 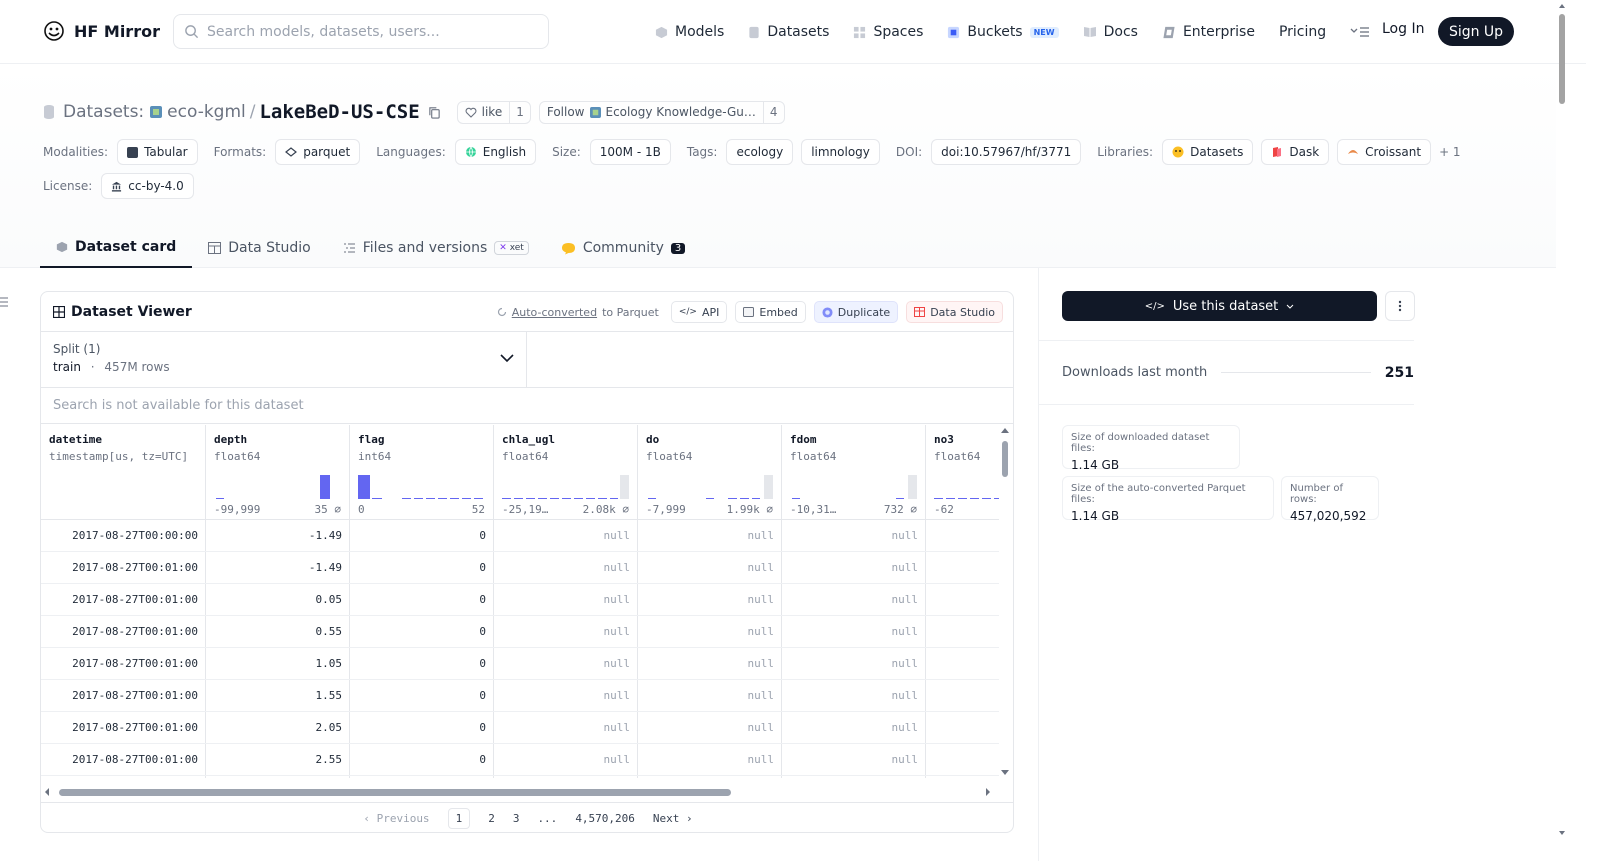 I want to click on nav-datasets: Datasets, so click(x=788, y=32).